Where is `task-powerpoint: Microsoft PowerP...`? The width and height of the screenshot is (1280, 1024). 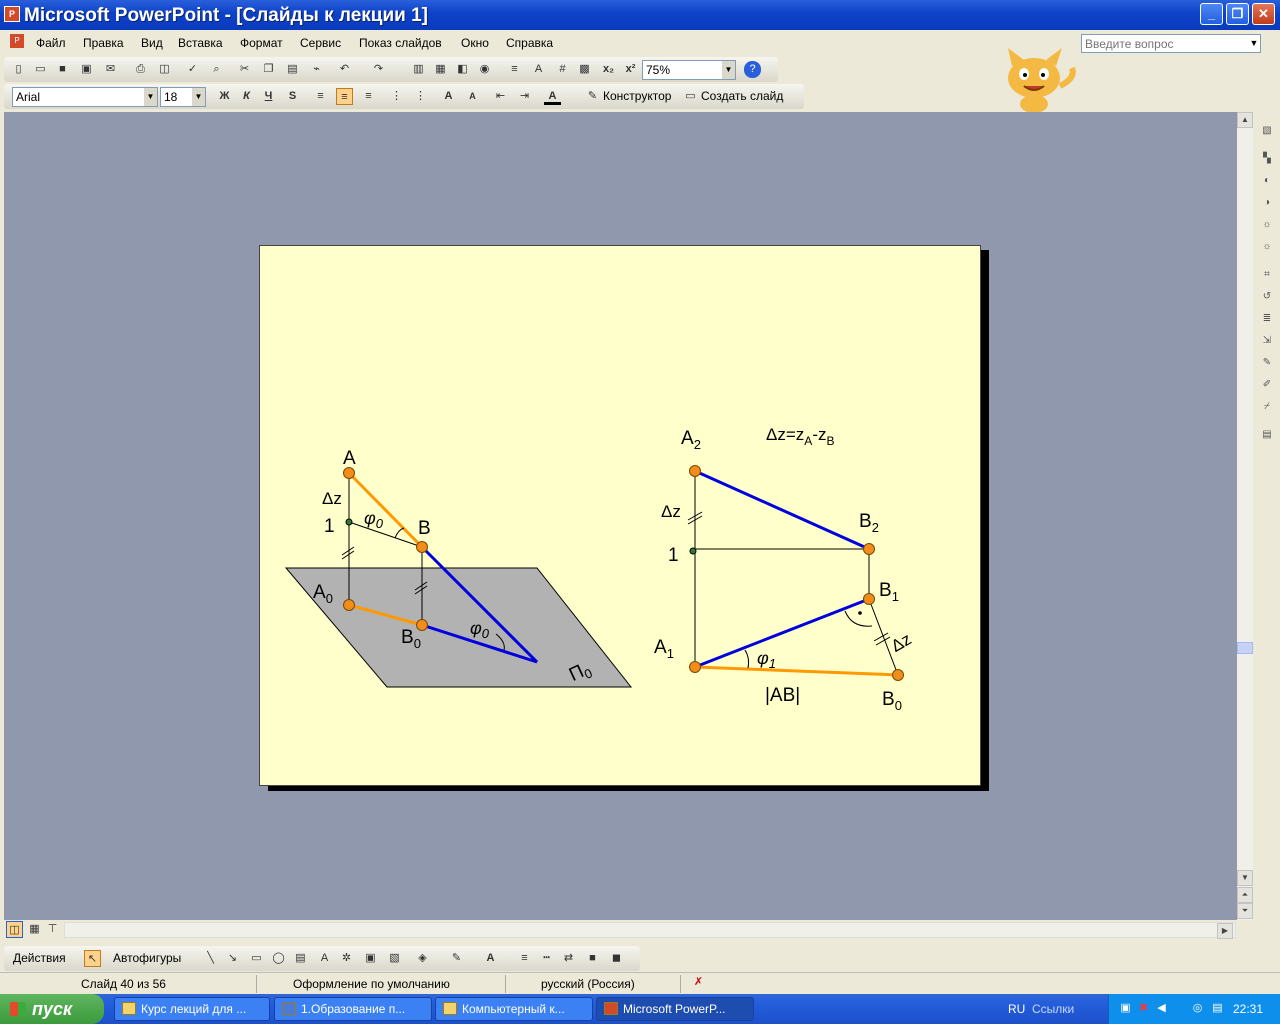 task-powerpoint: Microsoft PowerP... is located at coordinates (675, 1009).